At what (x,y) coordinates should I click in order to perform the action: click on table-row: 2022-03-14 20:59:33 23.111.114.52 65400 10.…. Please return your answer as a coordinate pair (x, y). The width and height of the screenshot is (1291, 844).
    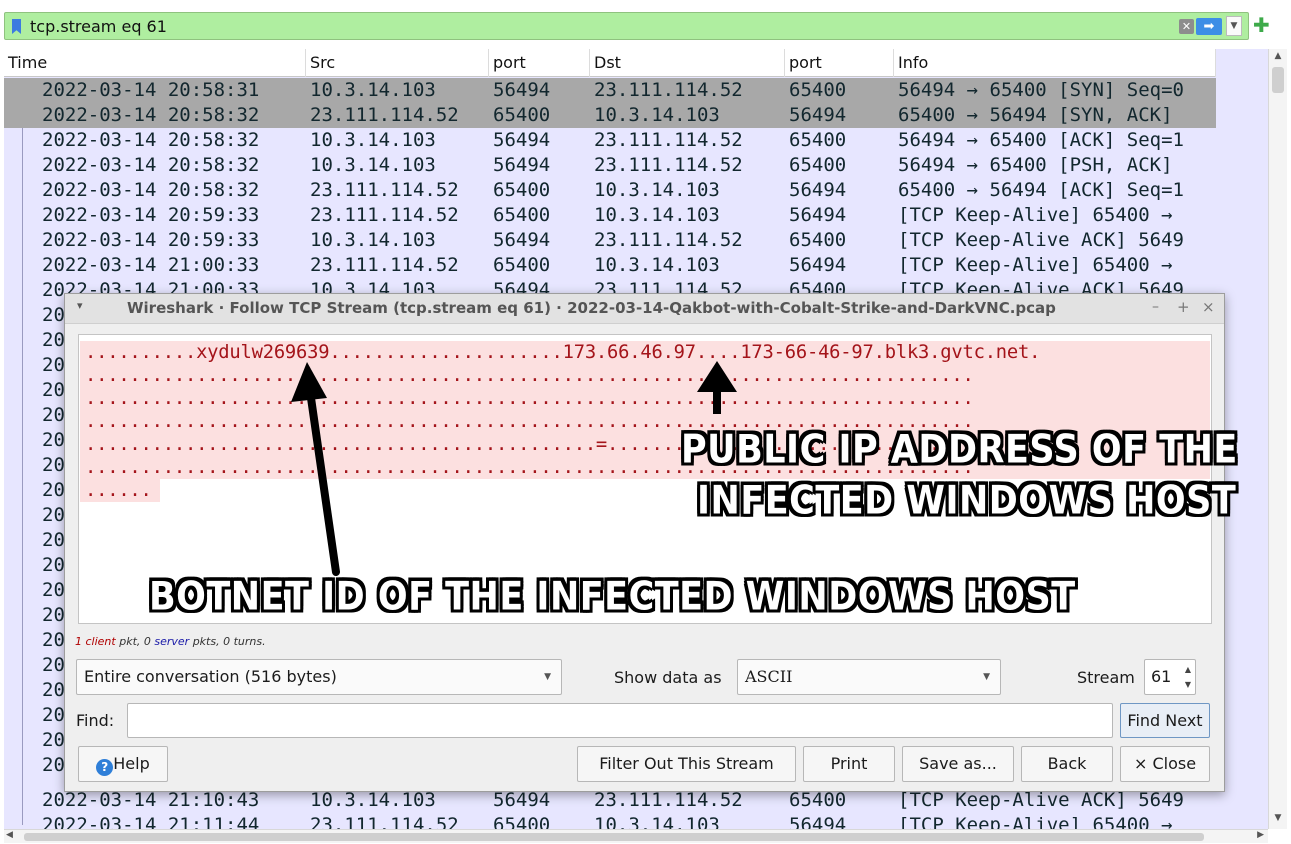
    Looking at the image, I should click on (610, 215).